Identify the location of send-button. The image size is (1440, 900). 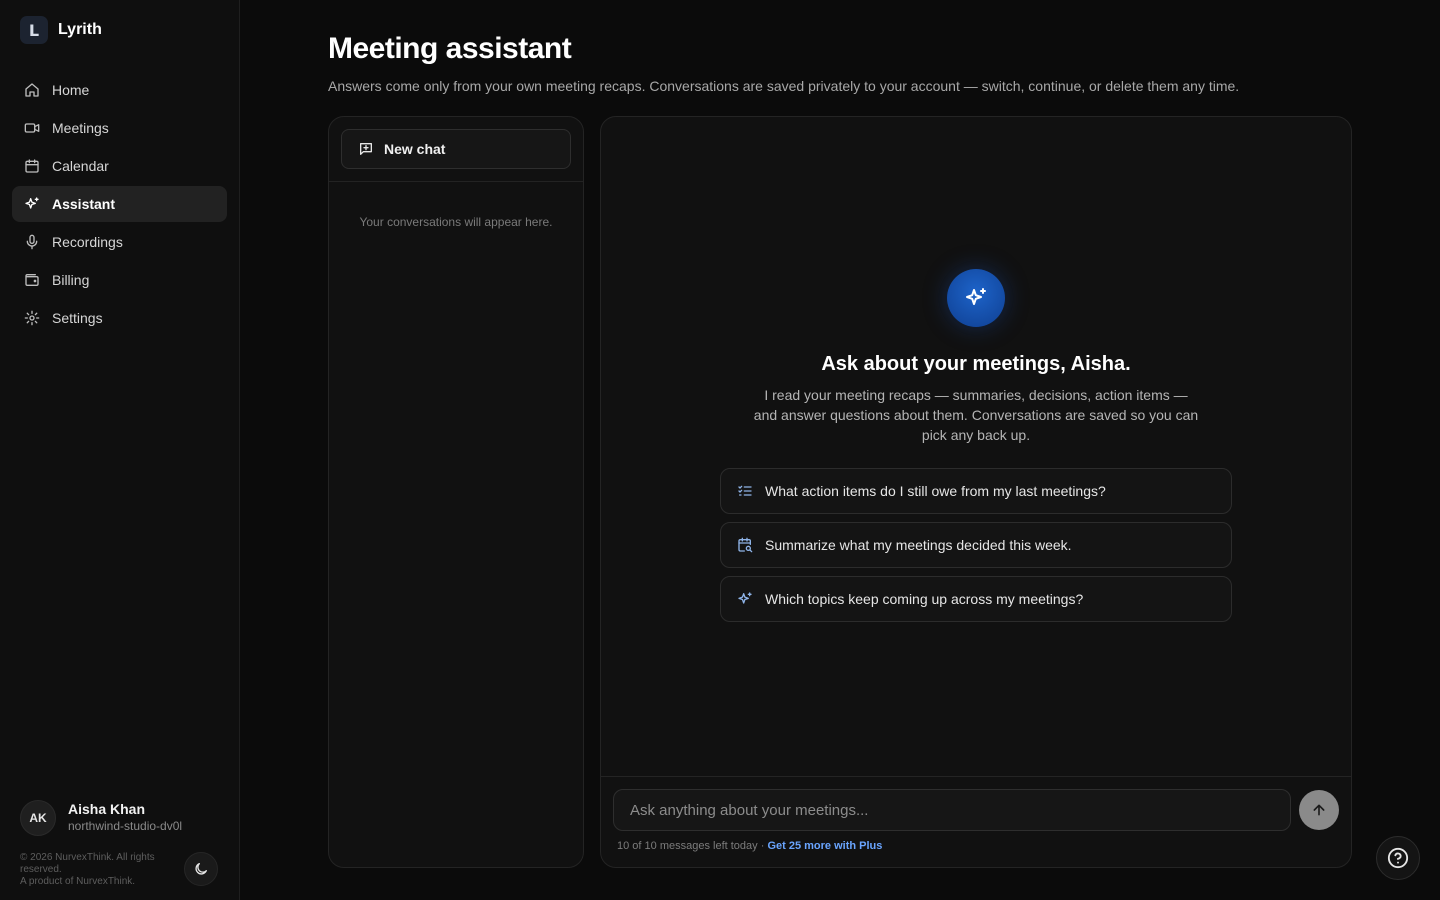
(1319, 810).